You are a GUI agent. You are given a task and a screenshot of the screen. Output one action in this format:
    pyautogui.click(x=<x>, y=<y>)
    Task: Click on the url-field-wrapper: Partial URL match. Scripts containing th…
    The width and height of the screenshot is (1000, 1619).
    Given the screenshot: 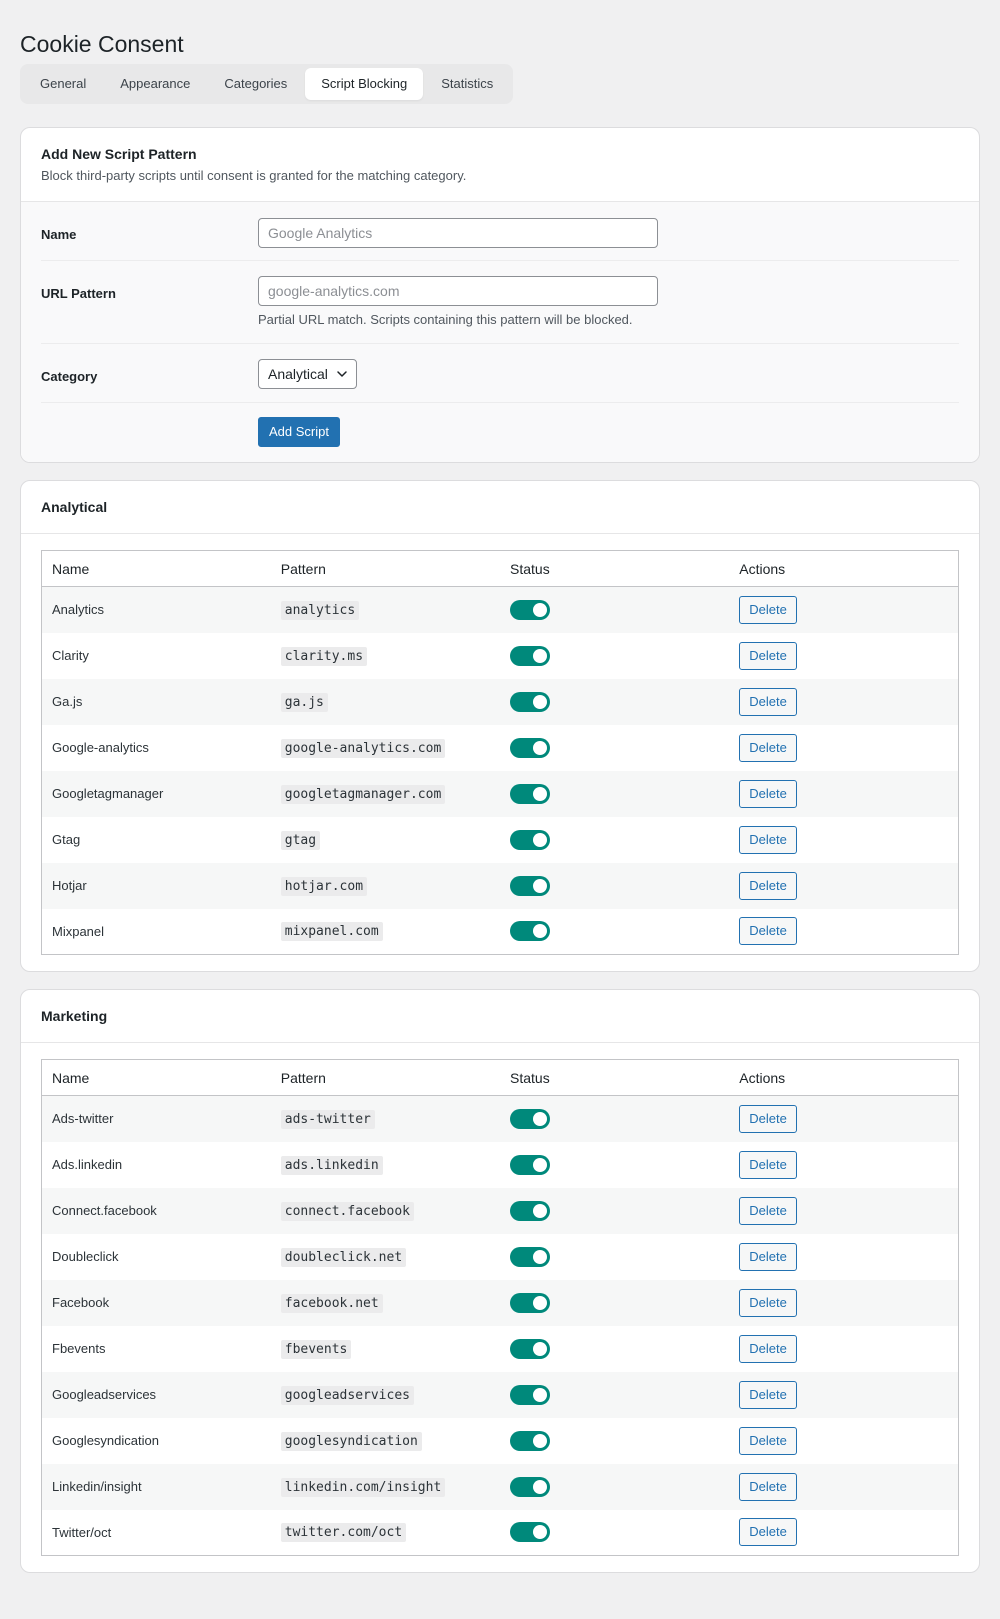 What is the action you would take?
    pyautogui.click(x=608, y=301)
    